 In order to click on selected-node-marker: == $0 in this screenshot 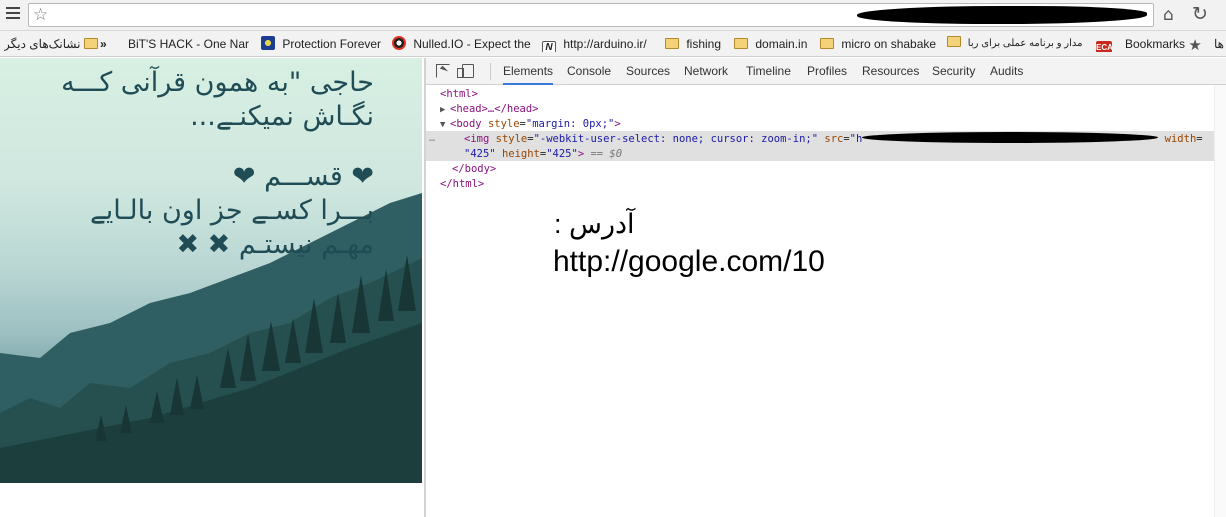, I will do `click(606, 154)`.